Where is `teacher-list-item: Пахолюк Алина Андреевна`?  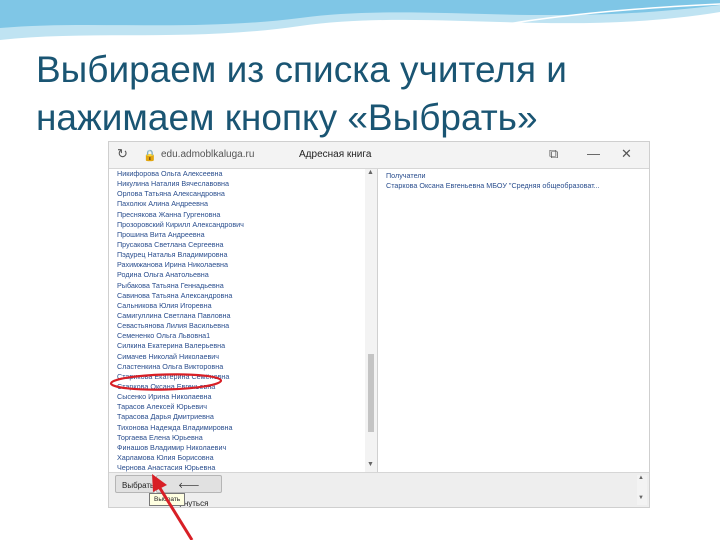
teacher-list-item: Пахолюк Алина Андреевна is located at coordinates (180, 204).